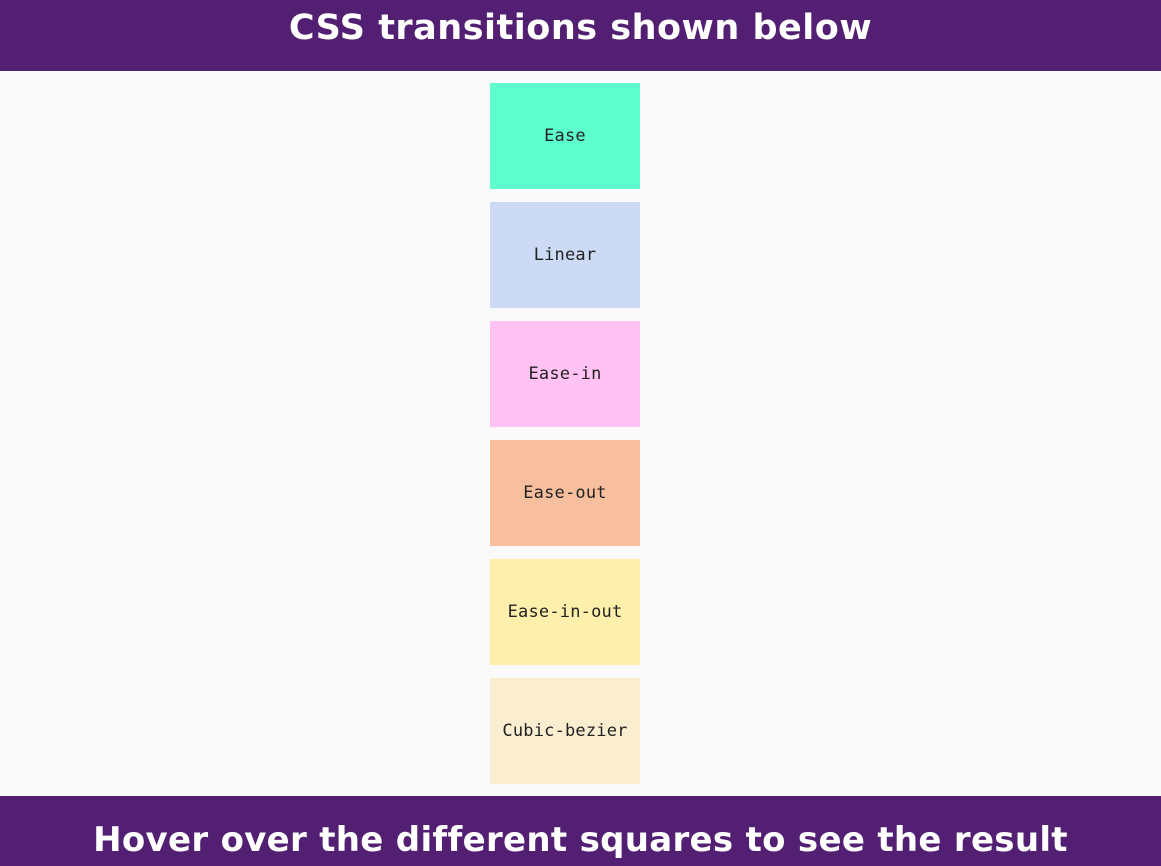  Describe the element at coordinates (580, 28) in the screenshot. I see `page-title: CSS transitions shown below` at that location.